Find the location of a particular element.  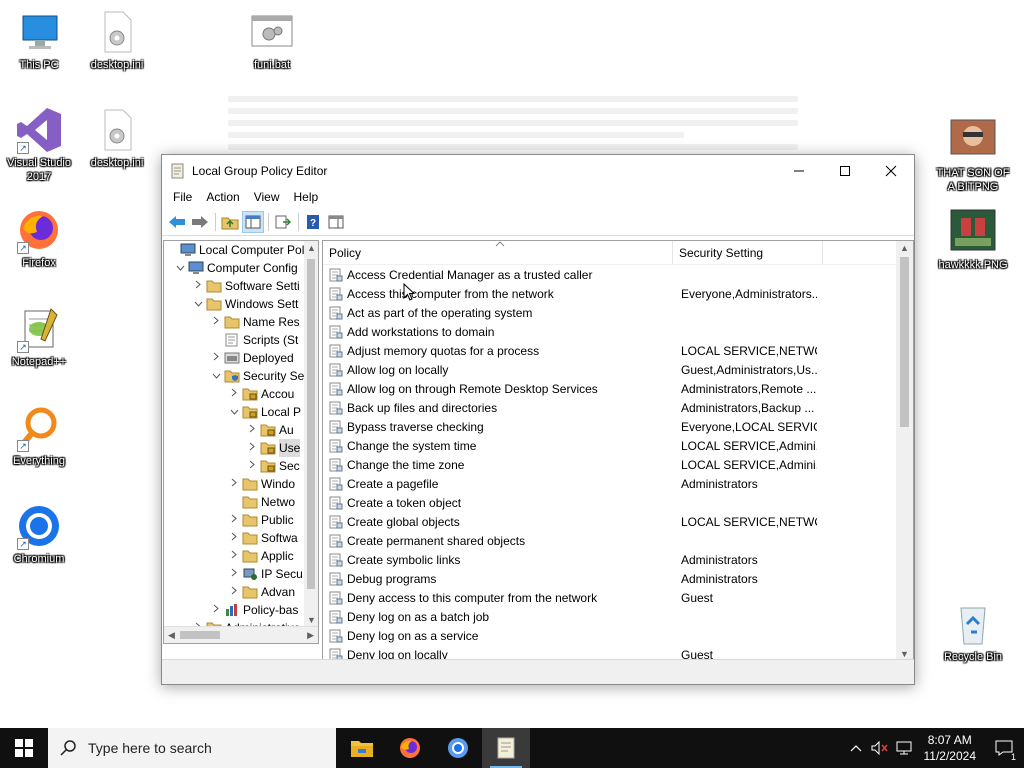

tree-node: Accou is located at coordinates (241, 394).